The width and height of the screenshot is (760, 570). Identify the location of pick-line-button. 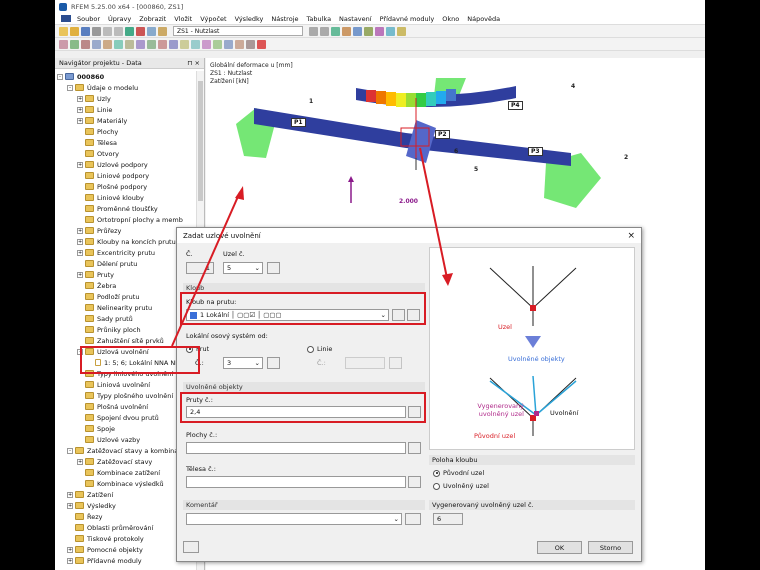
(395, 363).